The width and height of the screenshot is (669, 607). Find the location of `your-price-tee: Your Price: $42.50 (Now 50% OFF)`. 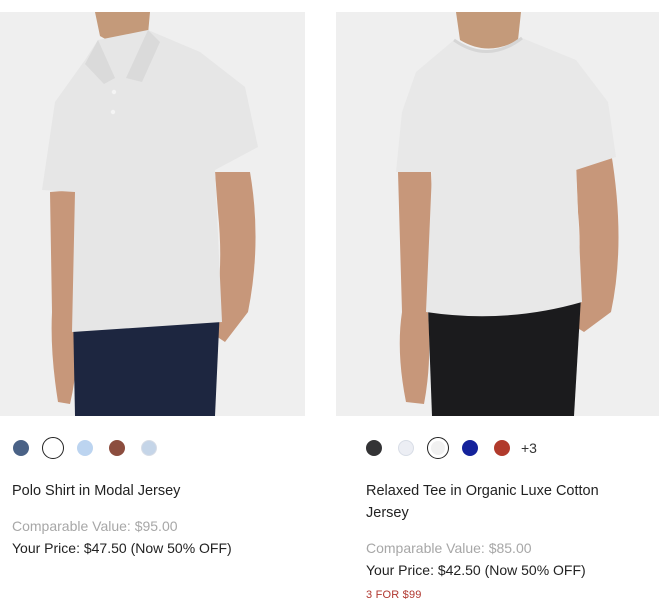

your-price-tee: Your Price: $42.50 (Now 50% OFF) is located at coordinates (476, 570).